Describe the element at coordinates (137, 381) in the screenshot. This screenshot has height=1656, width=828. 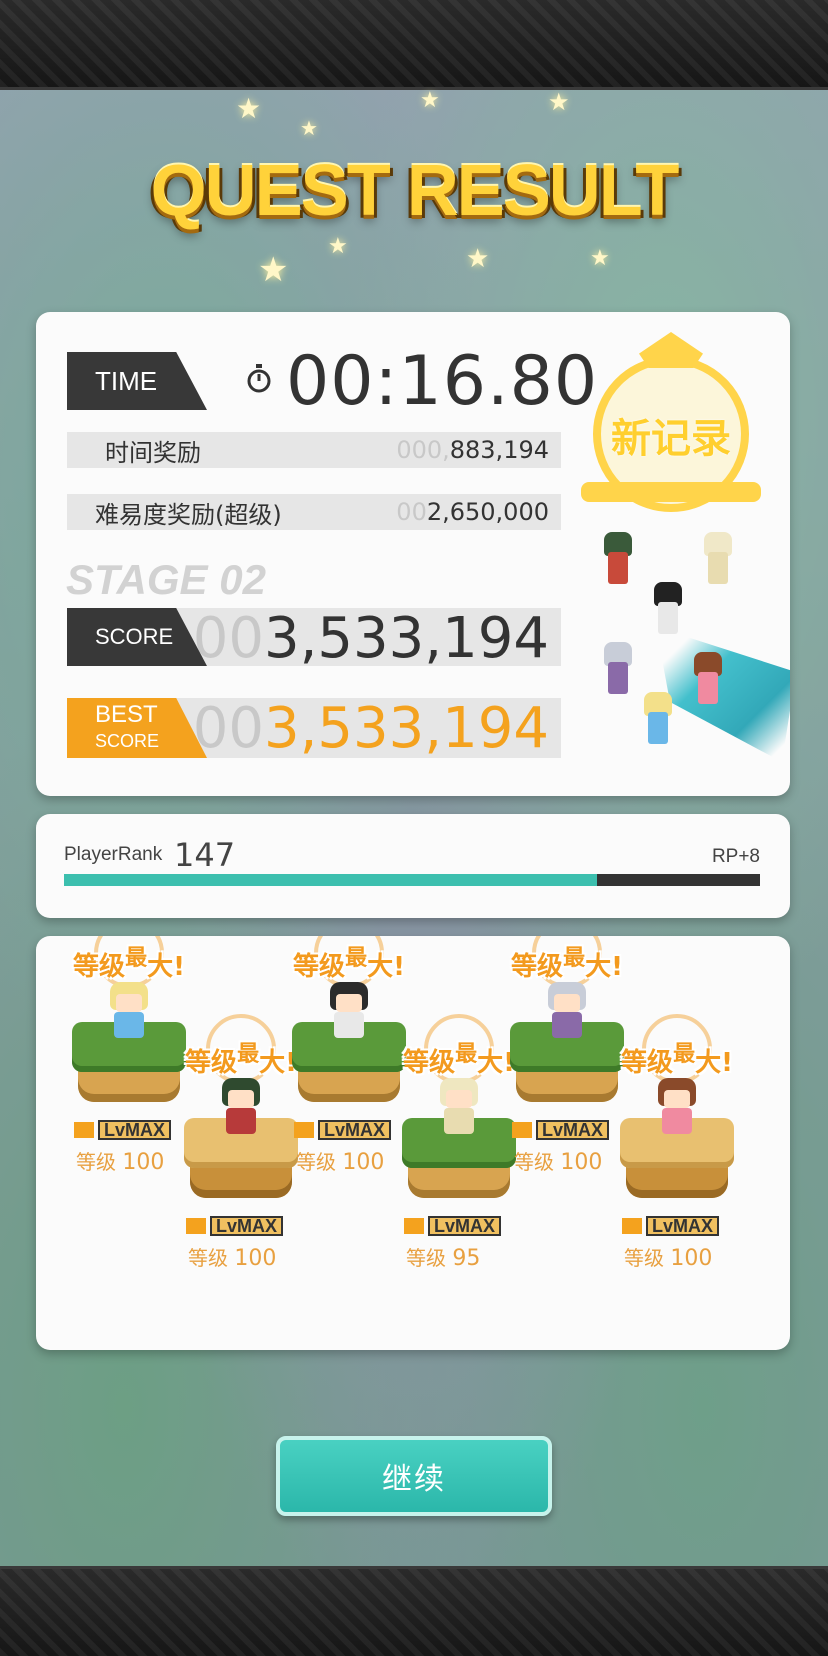
I see `time-tag: TIME` at that location.